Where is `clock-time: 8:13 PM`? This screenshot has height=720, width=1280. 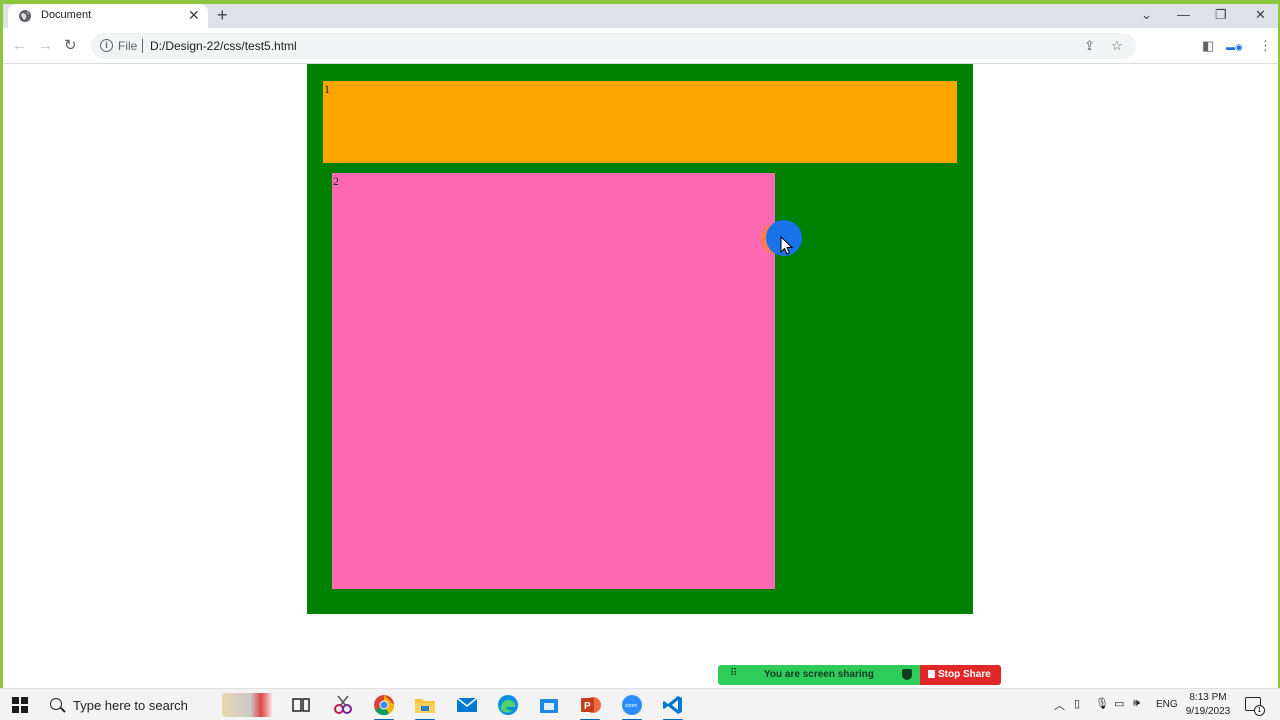
clock-time: 8:13 PM is located at coordinates (1208, 697).